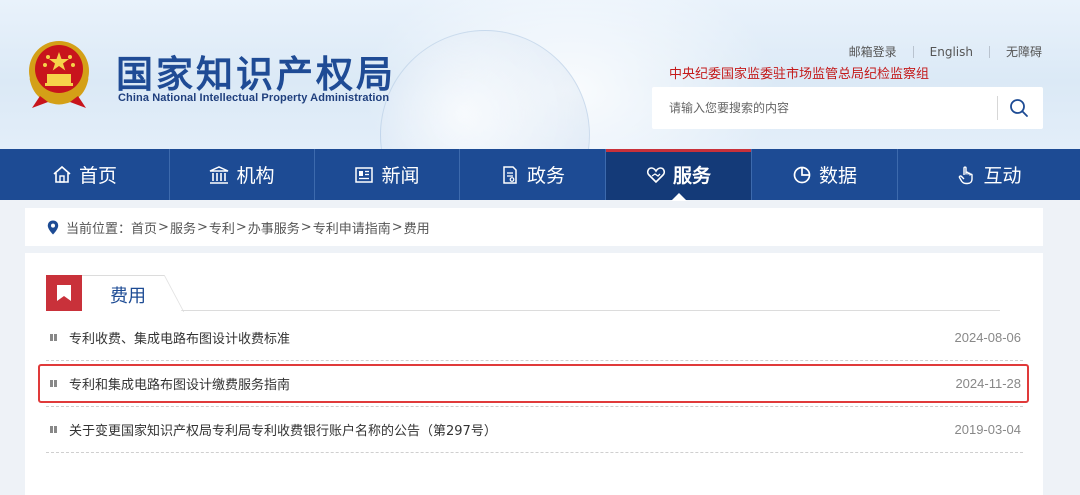  I want to click on location-pin-icon, so click(53, 227).